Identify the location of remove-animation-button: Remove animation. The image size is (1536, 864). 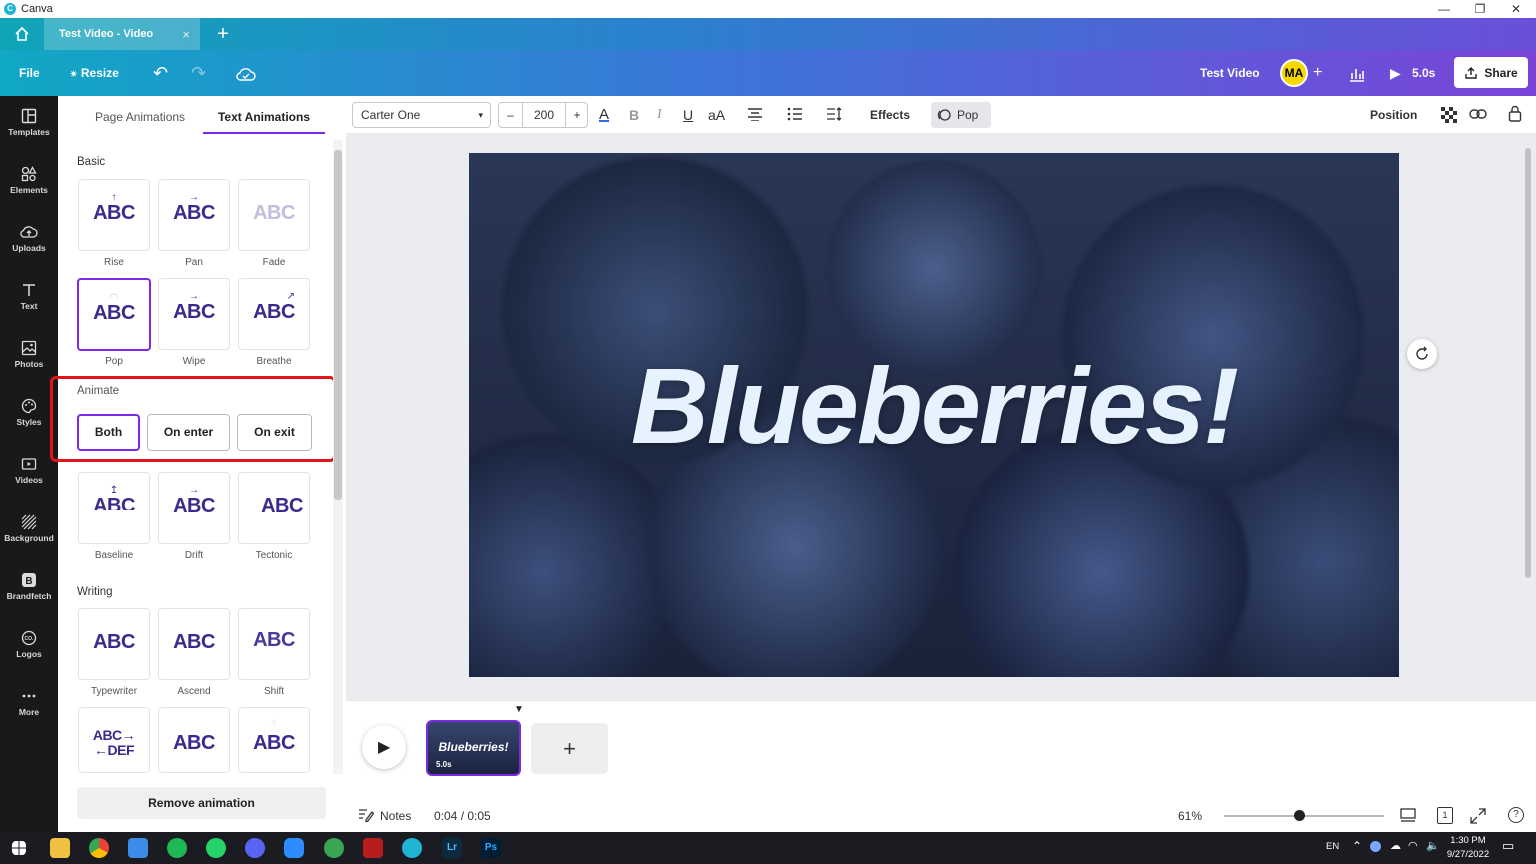
(201, 803).